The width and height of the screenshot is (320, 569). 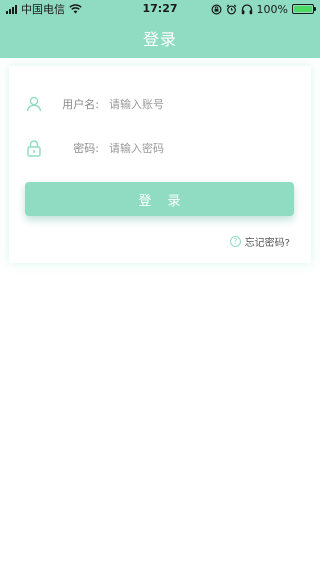 I want to click on username-row: 用户名:, so click(x=160, y=104).